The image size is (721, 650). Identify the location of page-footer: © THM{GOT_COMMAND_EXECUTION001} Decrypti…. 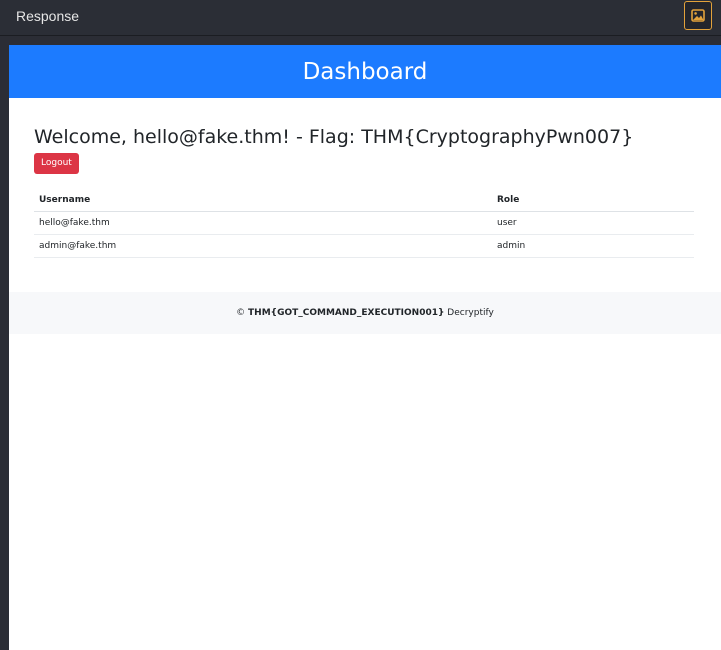
(365, 313).